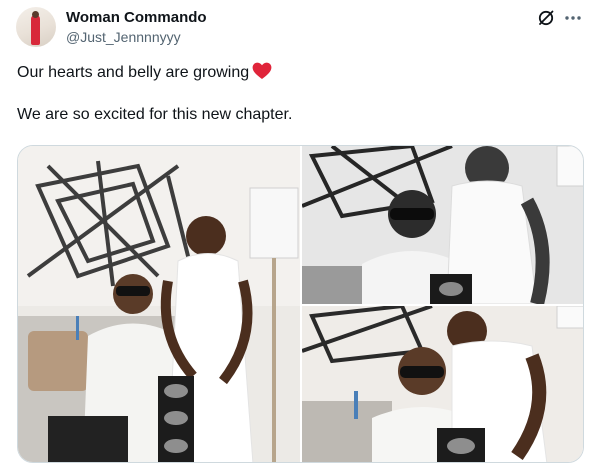 The width and height of the screenshot is (605, 469). Describe the element at coordinates (297, 73) in the screenshot. I see `tweet-text-line-1: Our hearts and belly are growing` at that location.